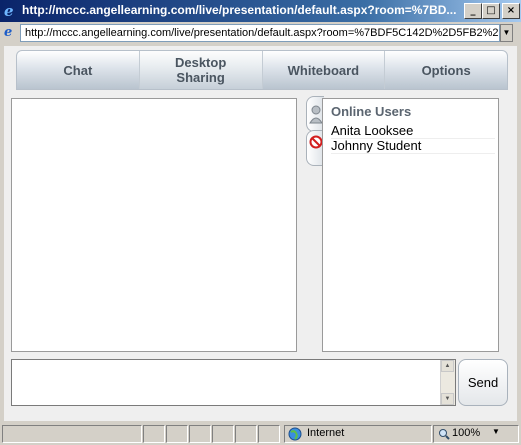 The height and width of the screenshot is (445, 521). Describe the element at coordinates (444, 434) in the screenshot. I see `magnifier-icon` at that location.